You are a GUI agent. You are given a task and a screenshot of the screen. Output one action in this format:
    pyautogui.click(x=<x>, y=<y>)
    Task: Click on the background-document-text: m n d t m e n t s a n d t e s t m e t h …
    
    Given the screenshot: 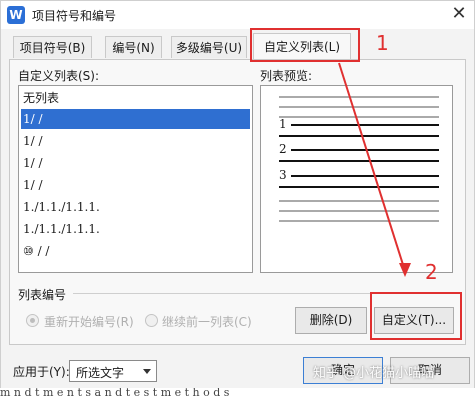 What is the action you would take?
    pyautogui.click(x=237, y=392)
    